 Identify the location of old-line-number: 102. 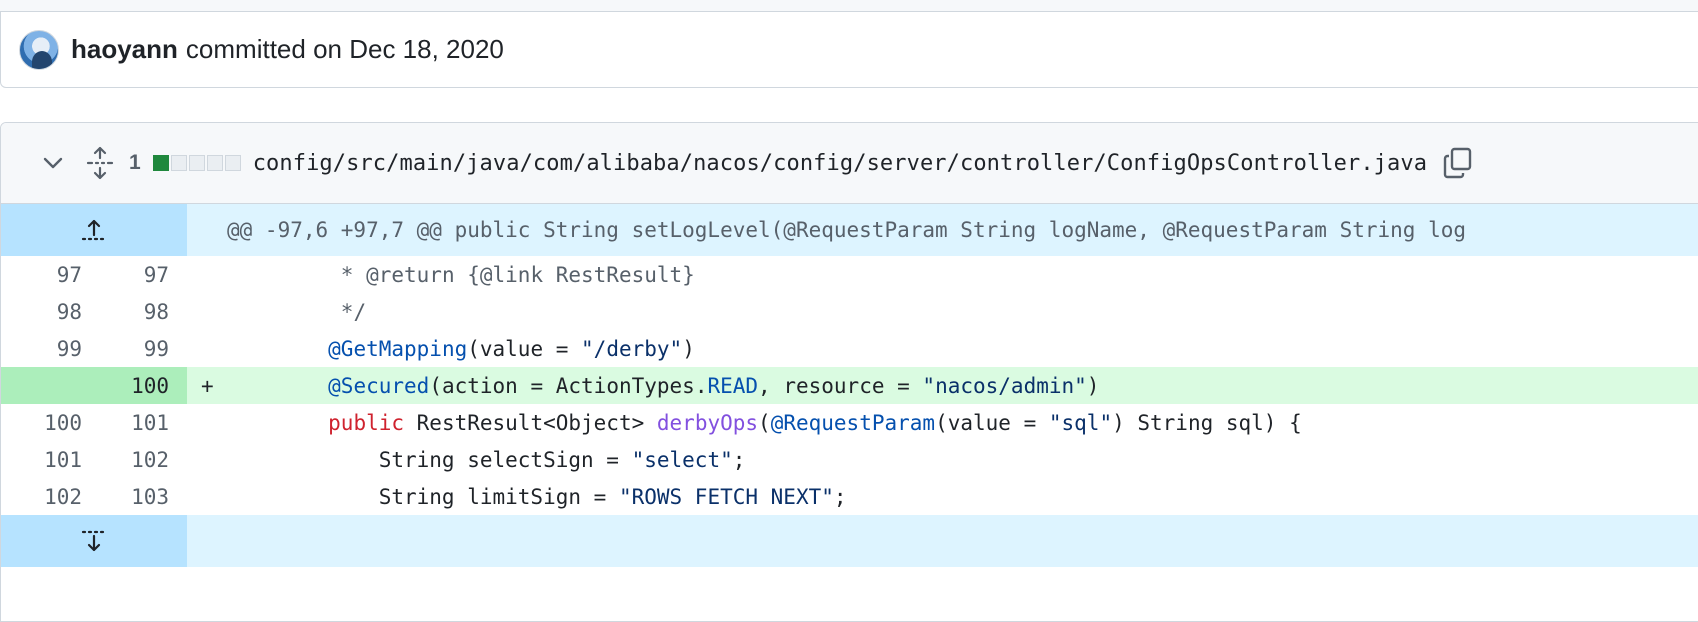
(47, 496).